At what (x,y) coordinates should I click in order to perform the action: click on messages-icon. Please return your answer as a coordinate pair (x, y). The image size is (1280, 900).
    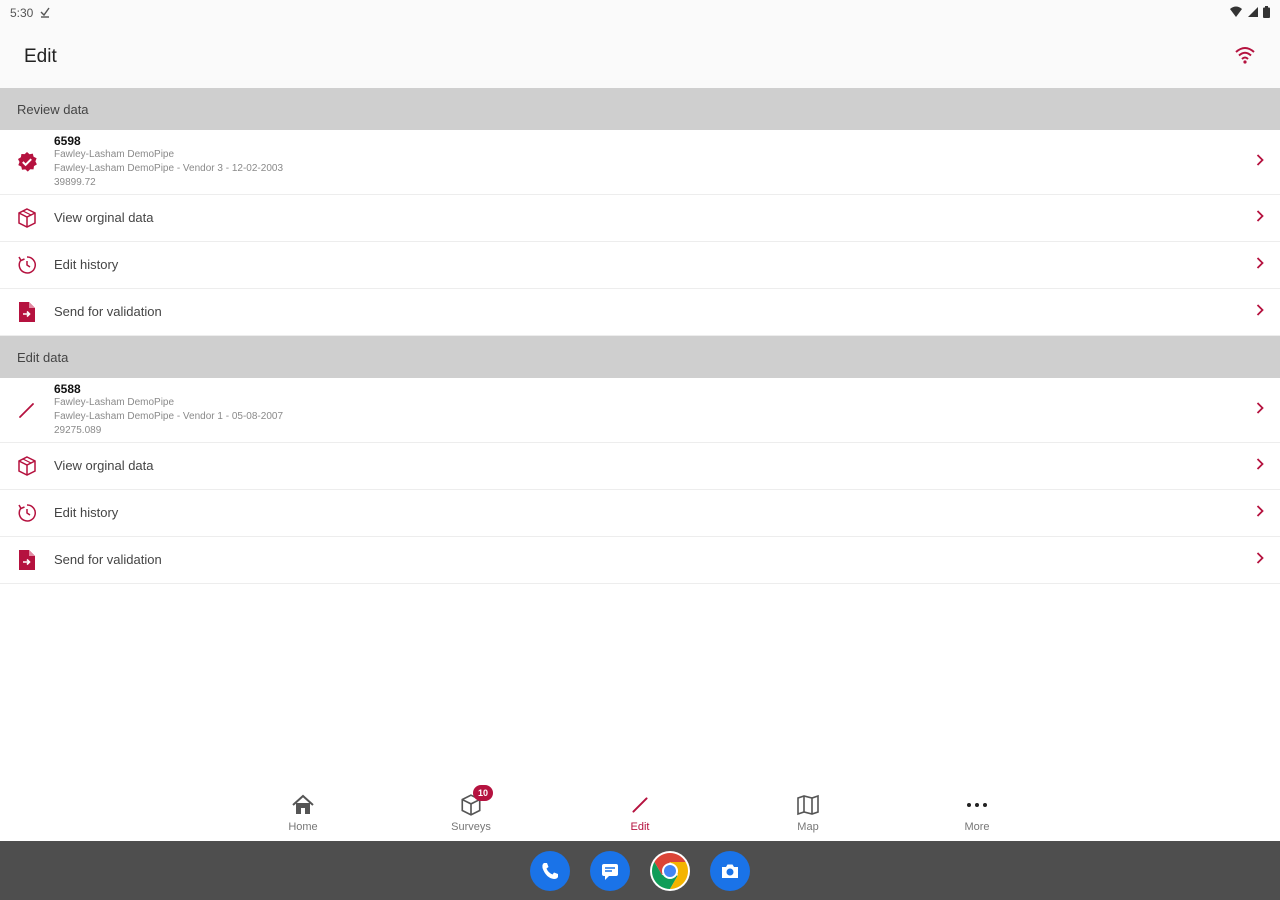
    Looking at the image, I should click on (610, 870).